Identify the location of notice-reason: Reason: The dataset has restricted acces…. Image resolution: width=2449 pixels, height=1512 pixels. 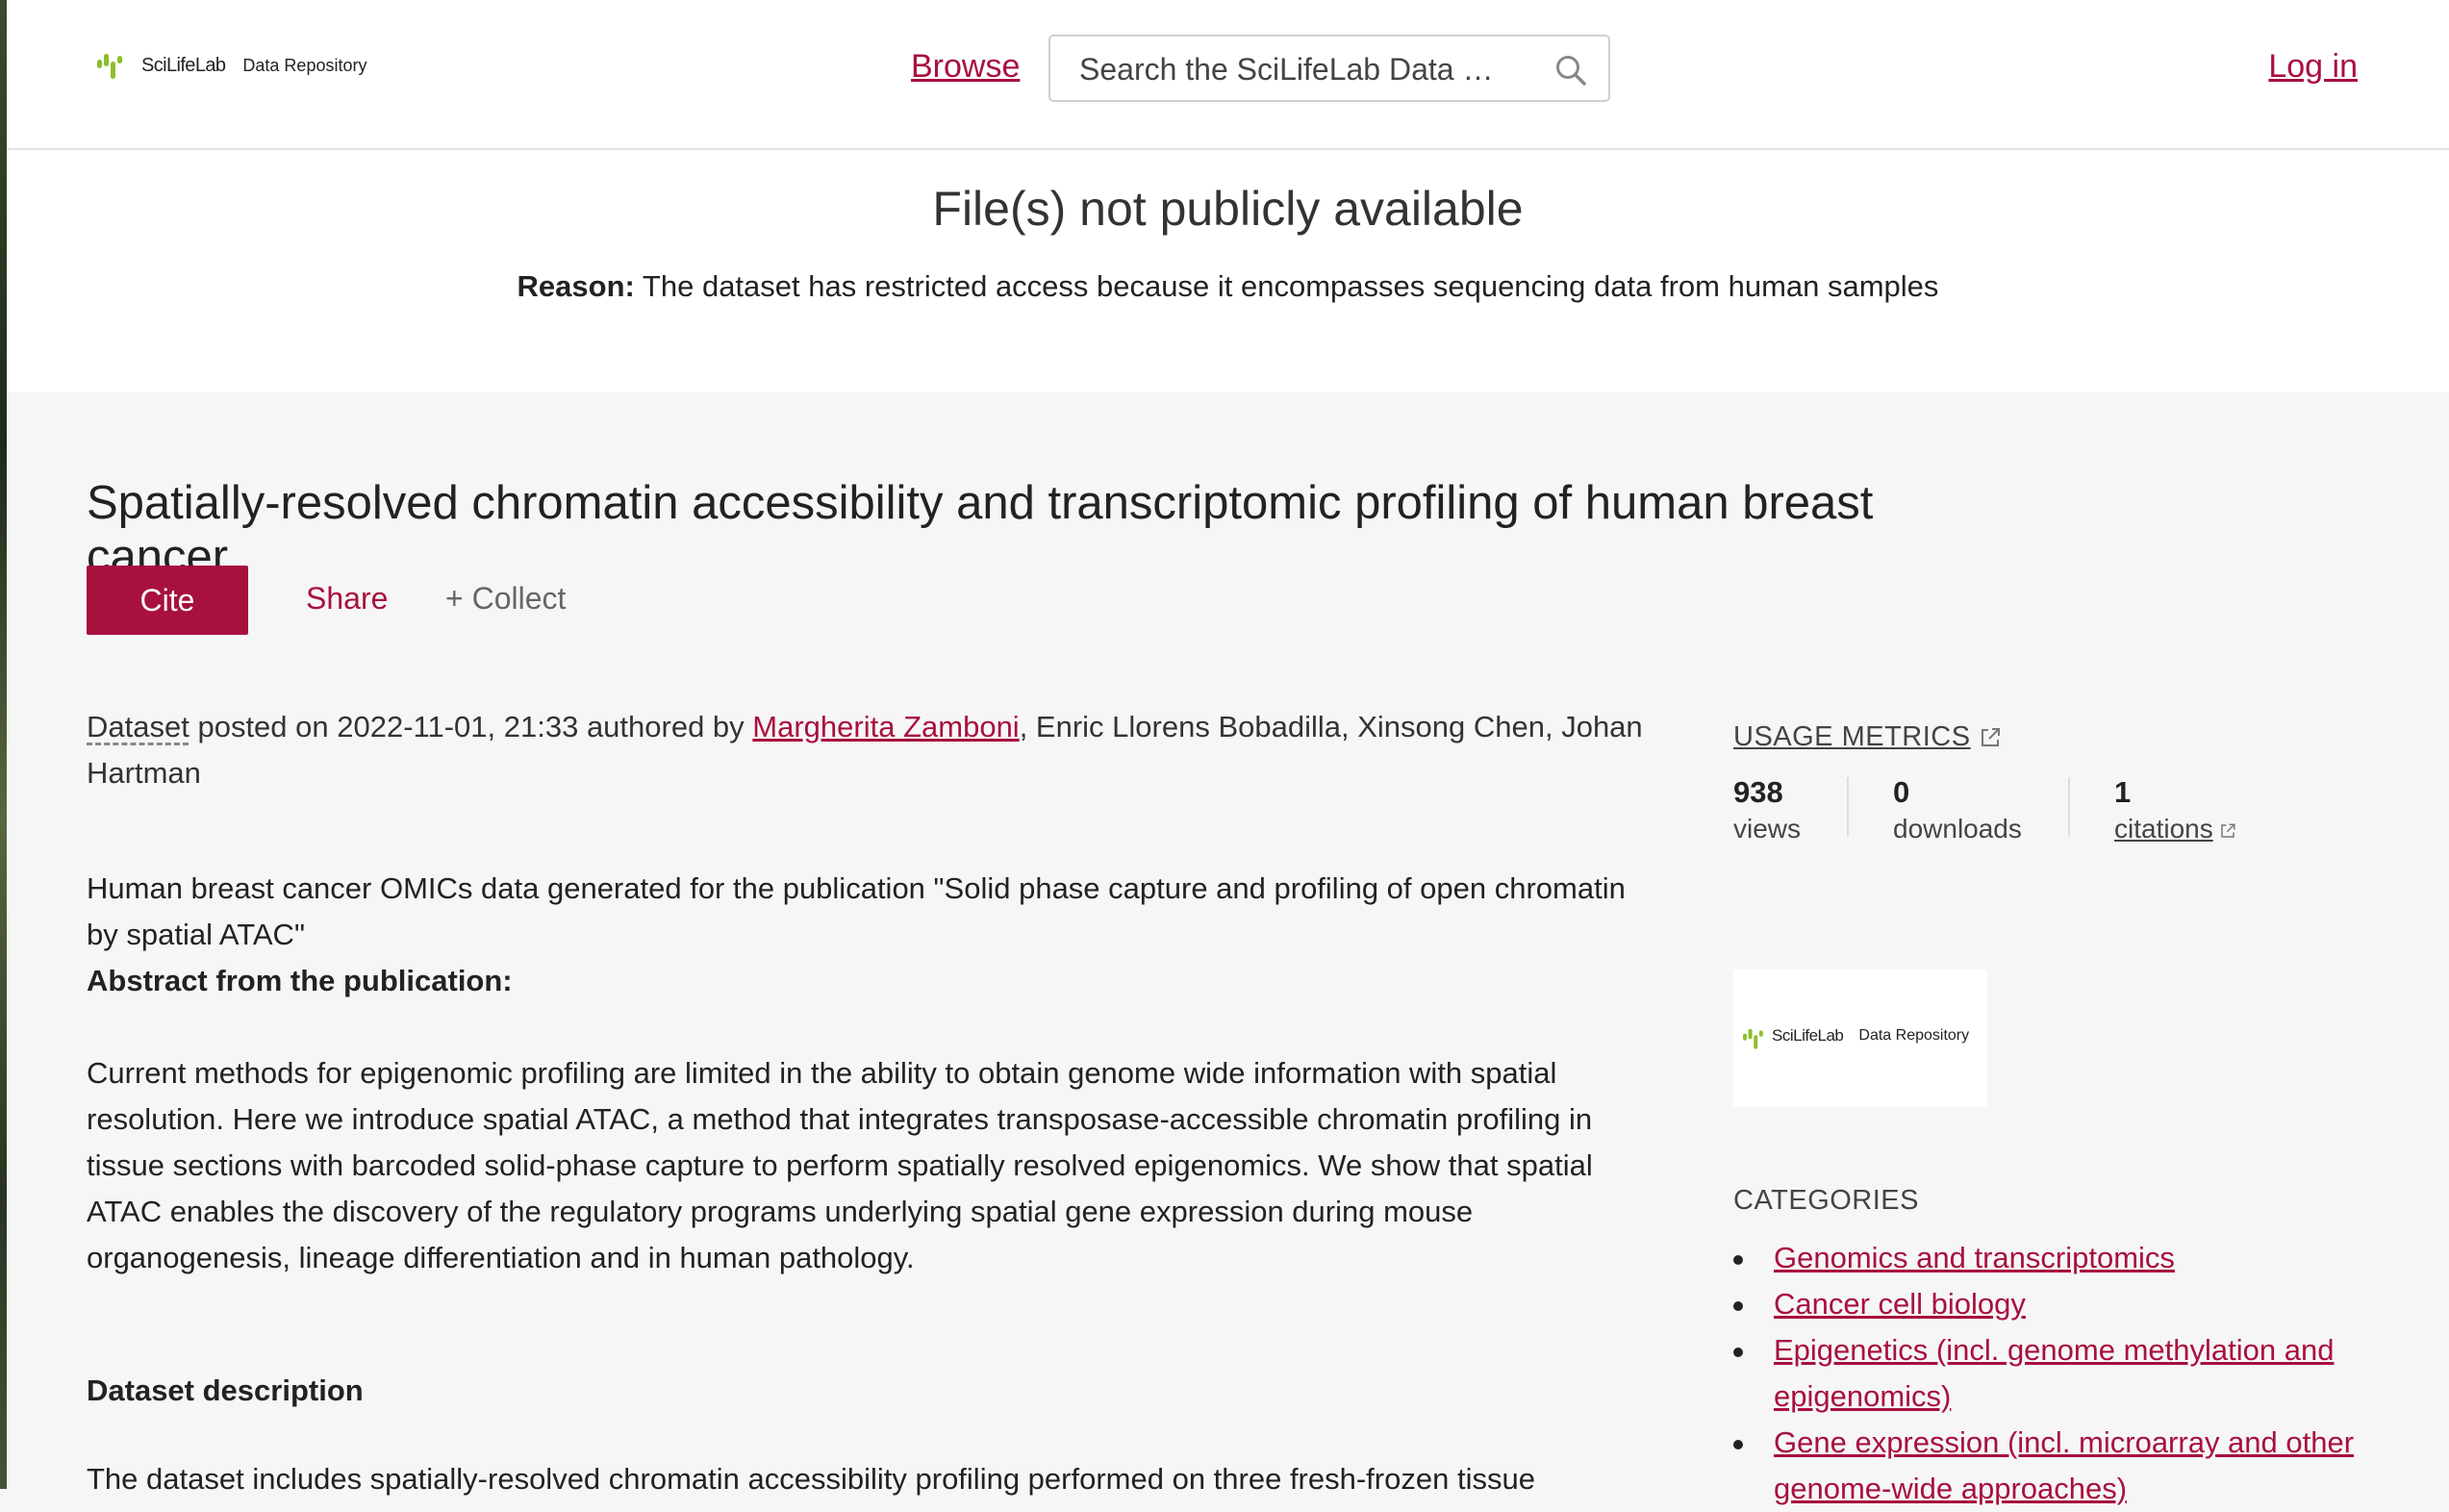
(1228, 287).